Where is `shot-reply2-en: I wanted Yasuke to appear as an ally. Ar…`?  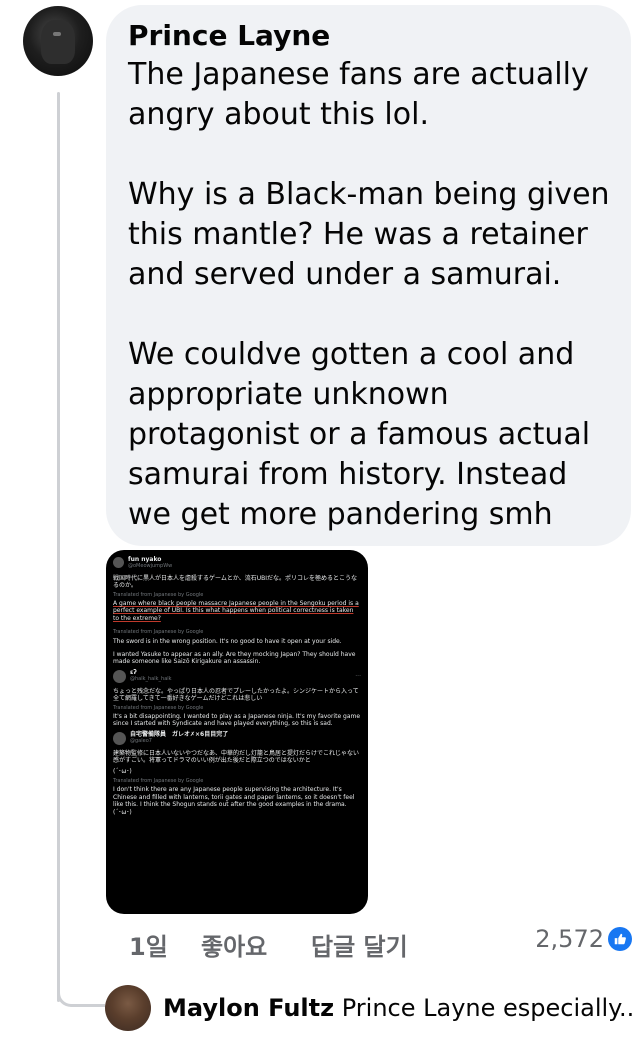
shot-reply2-en: I wanted Yasuke to appear as an ally. Ar… is located at coordinates (234, 658).